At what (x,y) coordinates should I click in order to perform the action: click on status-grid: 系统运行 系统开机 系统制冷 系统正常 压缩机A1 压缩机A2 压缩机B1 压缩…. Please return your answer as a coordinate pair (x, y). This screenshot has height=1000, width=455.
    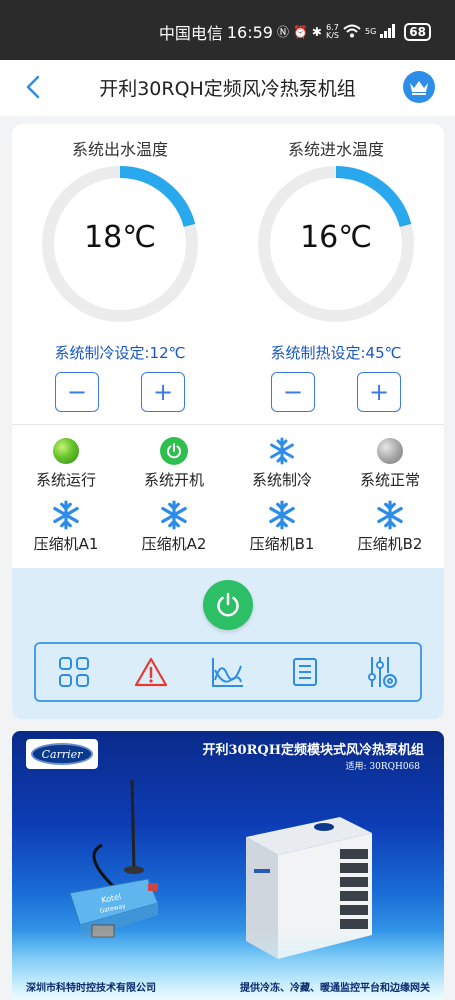
    Looking at the image, I should click on (228, 495).